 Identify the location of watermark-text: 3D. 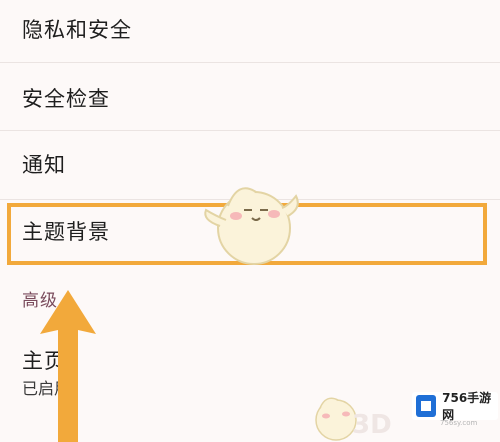
(372, 425).